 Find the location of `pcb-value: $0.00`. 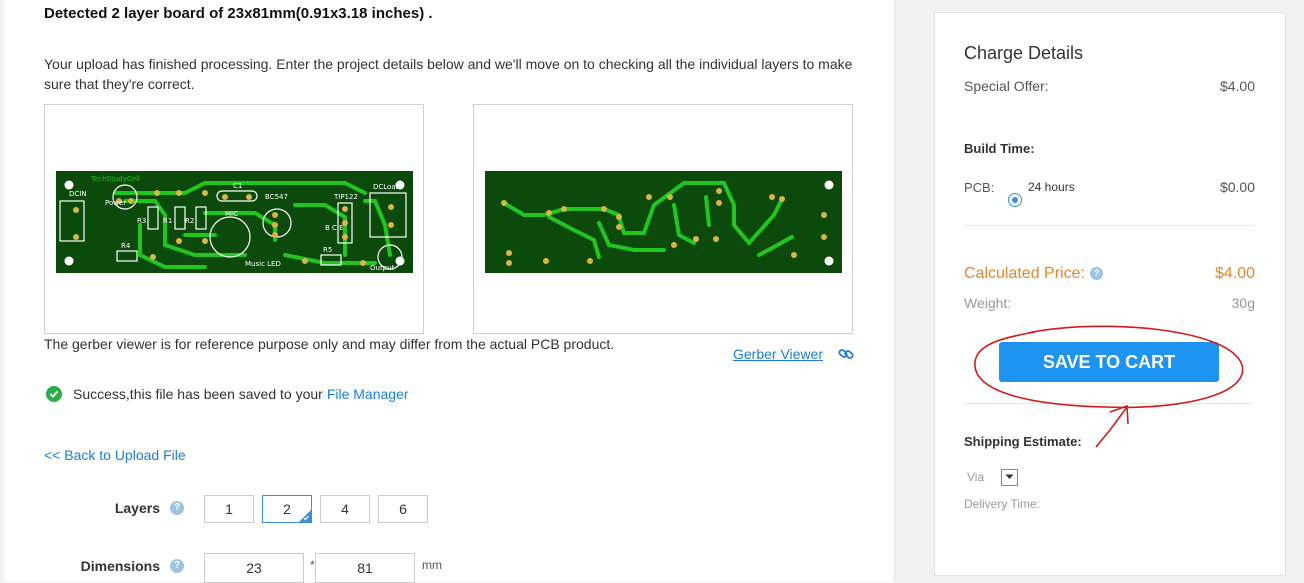

pcb-value: $0.00 is located at coordinates (1237, 187).